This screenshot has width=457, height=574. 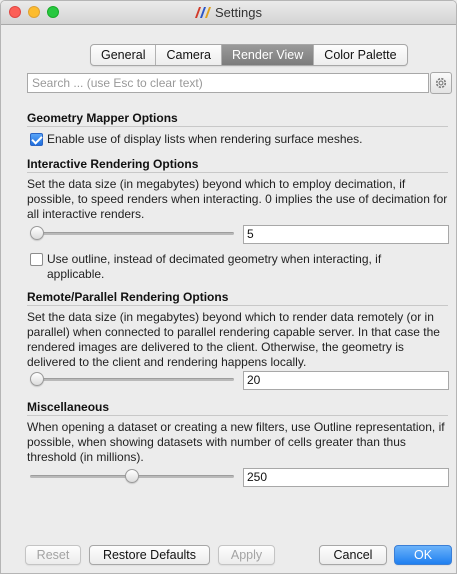 I want to click on settings-tabs: General Camera Render View Color Palette, so click(x=249, y=55).